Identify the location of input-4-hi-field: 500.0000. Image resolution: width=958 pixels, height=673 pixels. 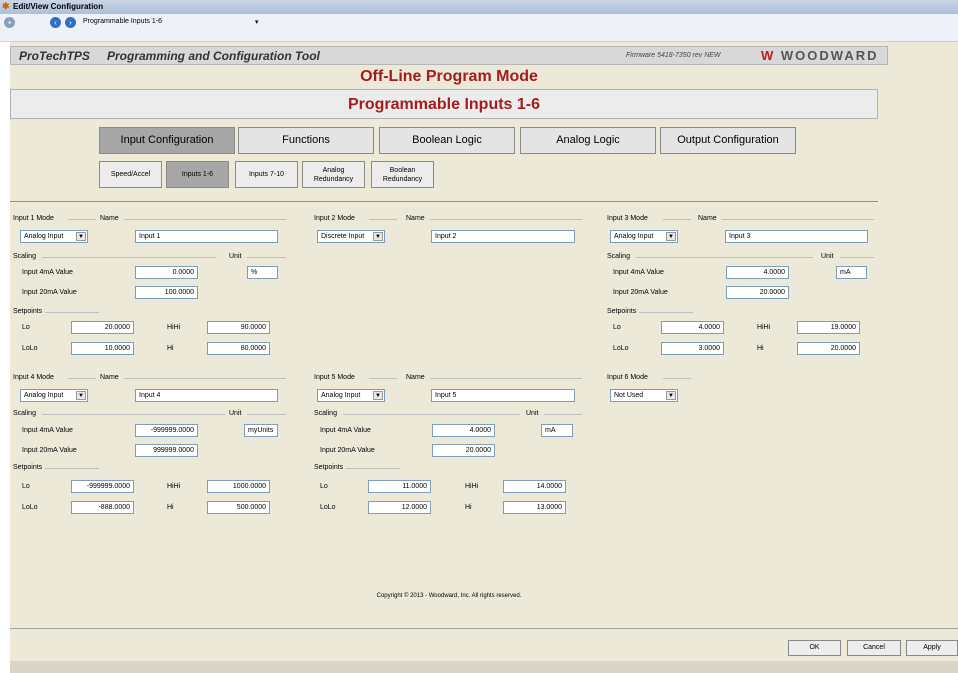
(238, 507).